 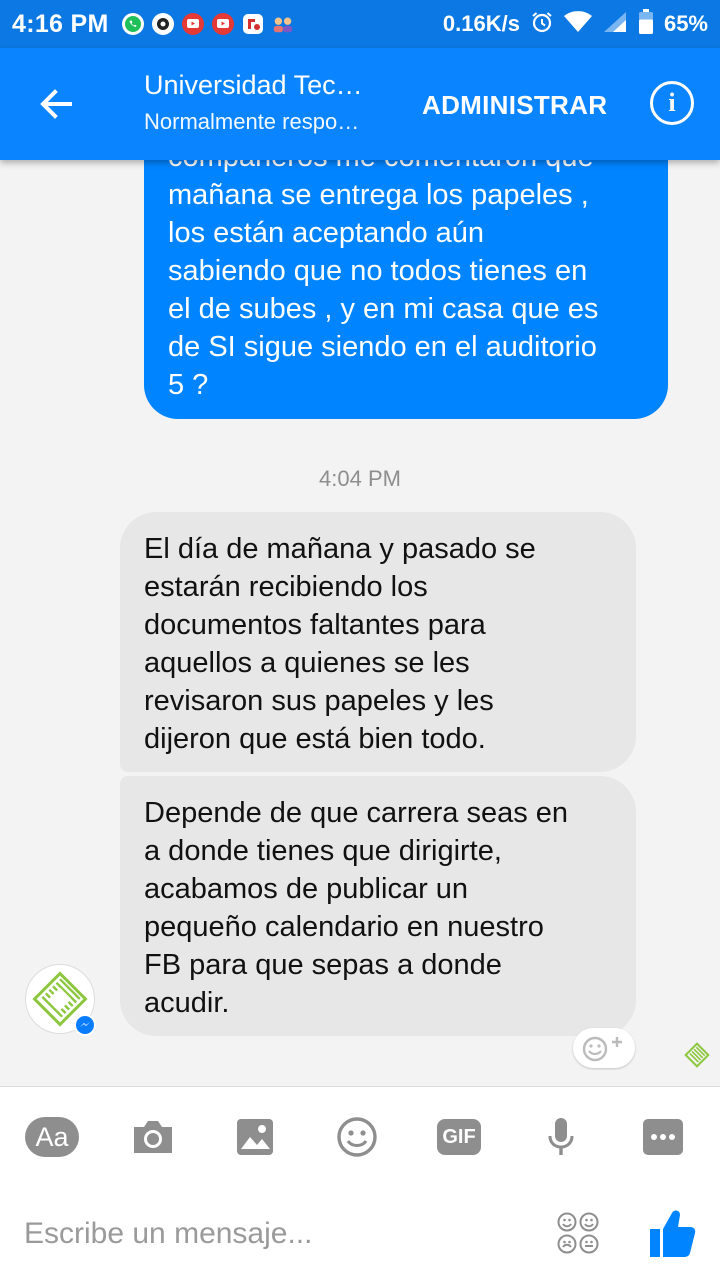 What do you see at coordinates (133, 24) in the screenshot?
I see `whatsapp-icon` at bounding box center [133, 24].